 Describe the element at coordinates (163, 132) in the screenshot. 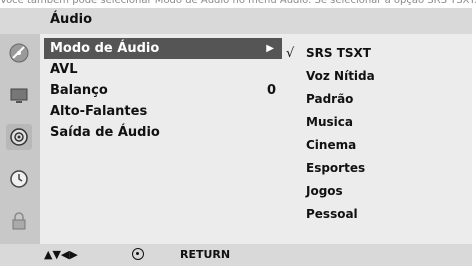

I see `menu-item-saida-de-audio: Saída de Áudio` at that location.